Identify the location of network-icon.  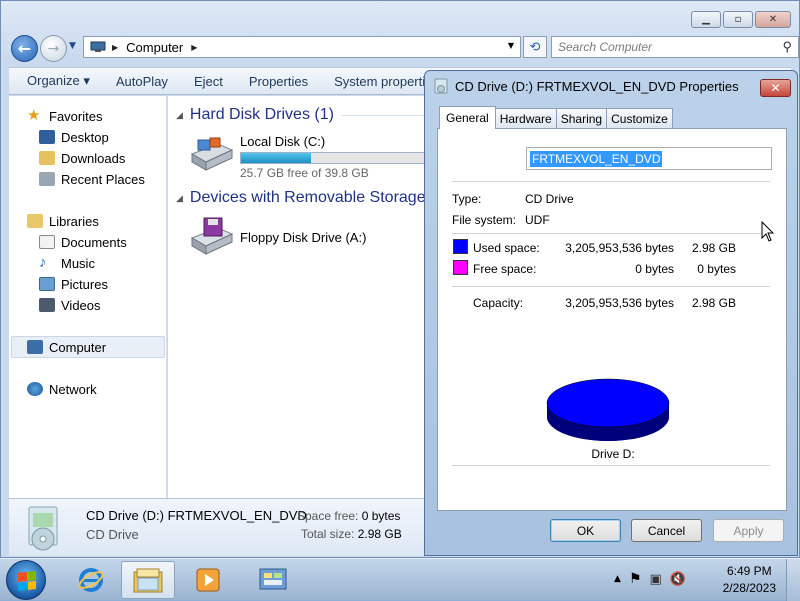
(35, 389).